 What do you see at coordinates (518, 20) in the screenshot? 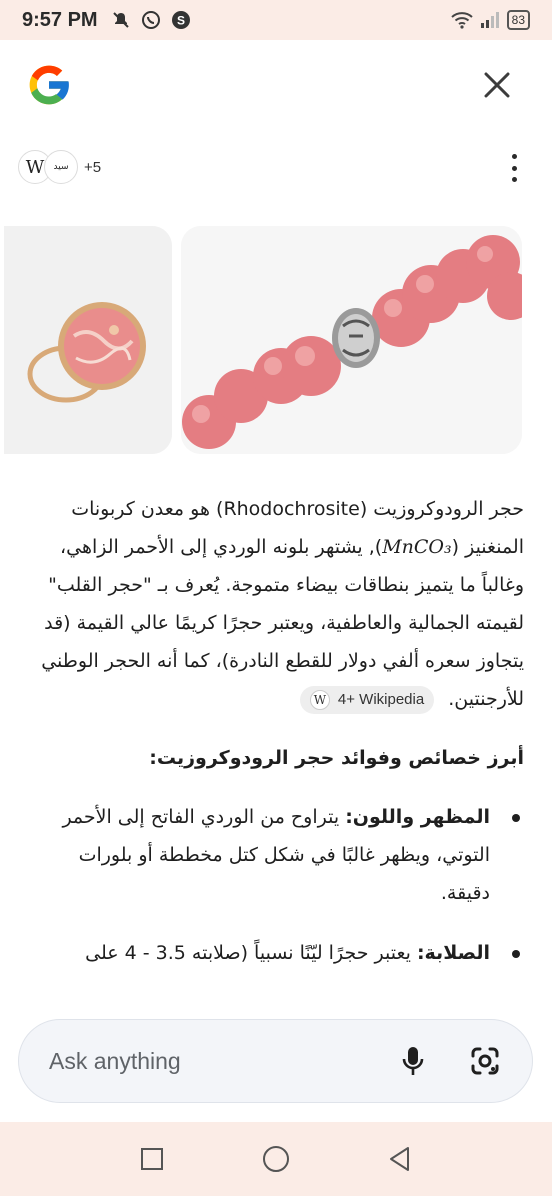
I see `battery-icon: 83` at bounding box center [518, 20].